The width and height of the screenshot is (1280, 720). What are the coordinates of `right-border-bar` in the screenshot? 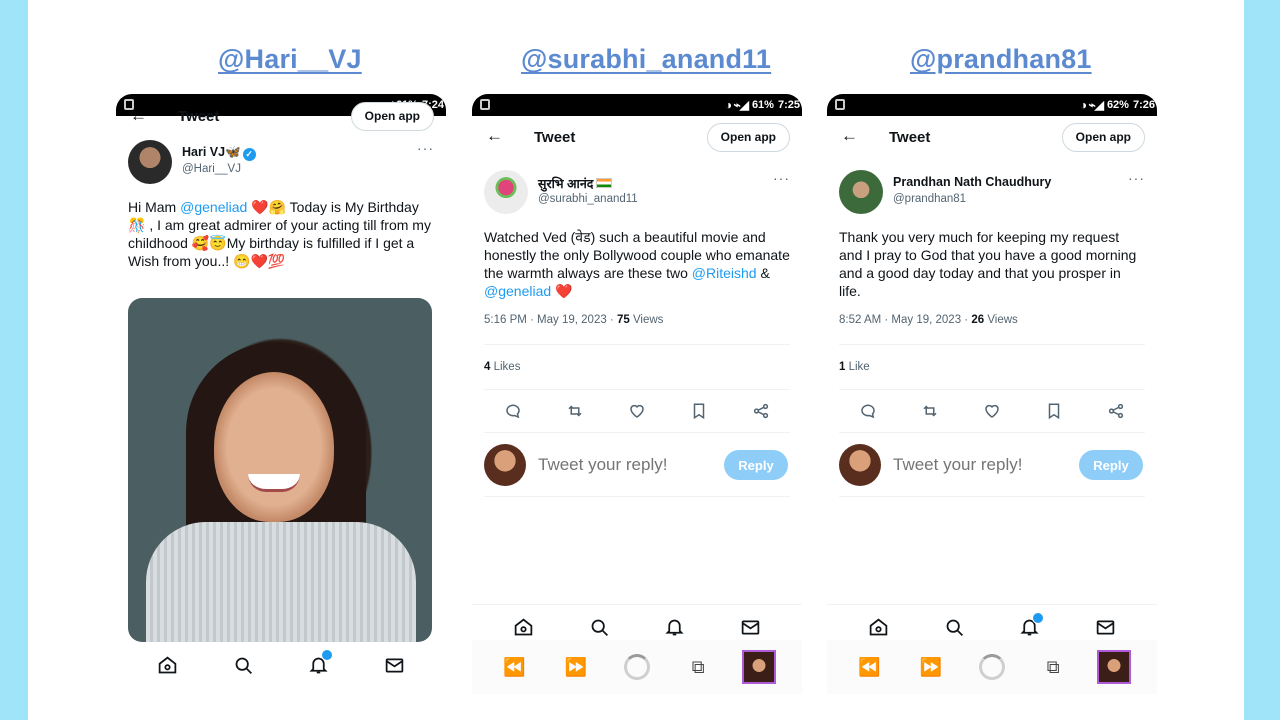 It's located at (1262, 360).